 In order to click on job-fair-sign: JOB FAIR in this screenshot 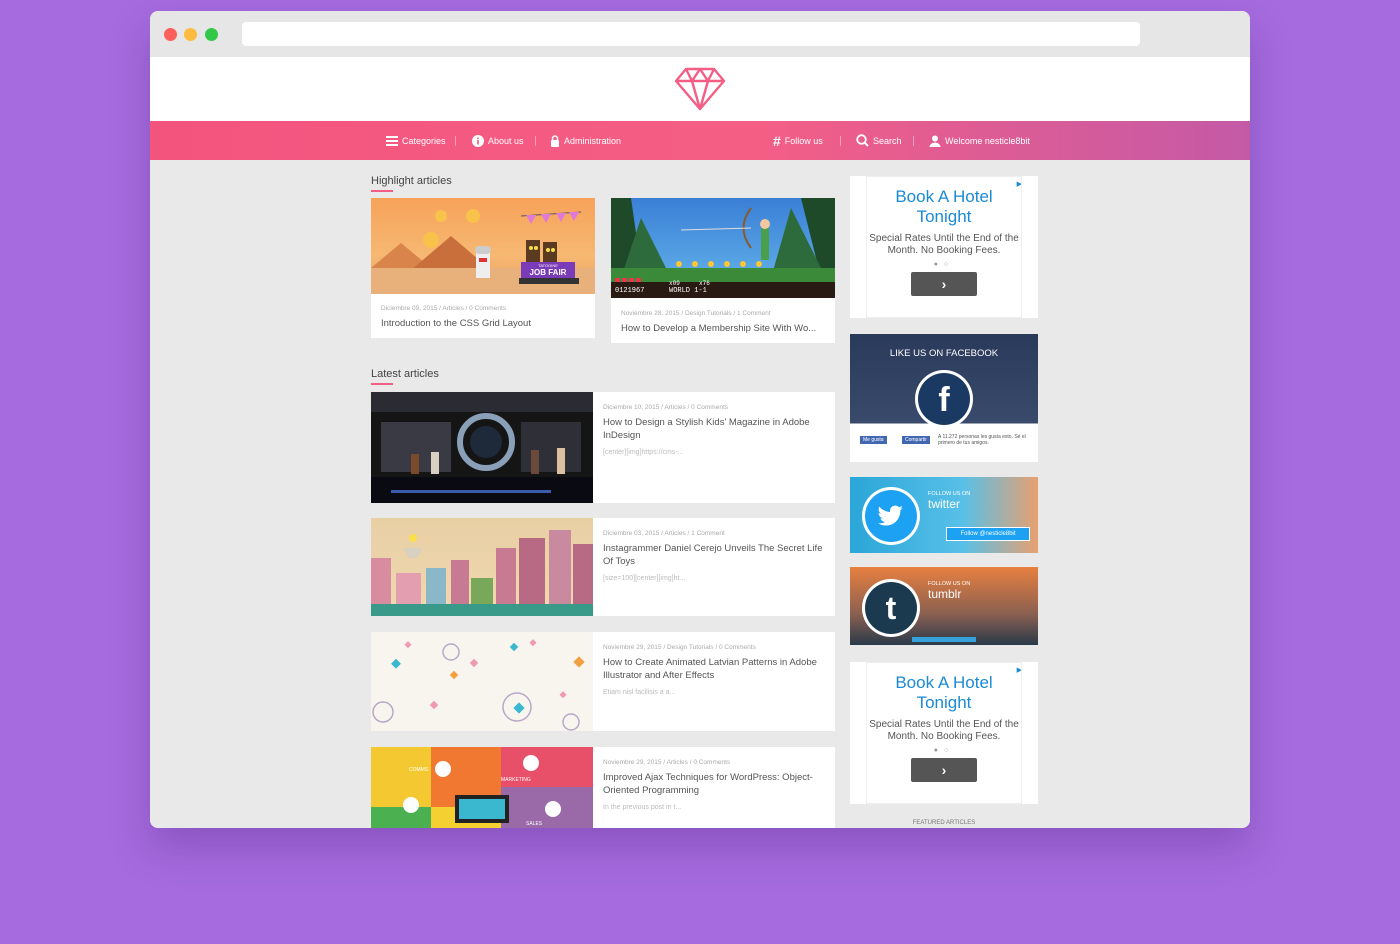, I will do `click(548, 272)`.